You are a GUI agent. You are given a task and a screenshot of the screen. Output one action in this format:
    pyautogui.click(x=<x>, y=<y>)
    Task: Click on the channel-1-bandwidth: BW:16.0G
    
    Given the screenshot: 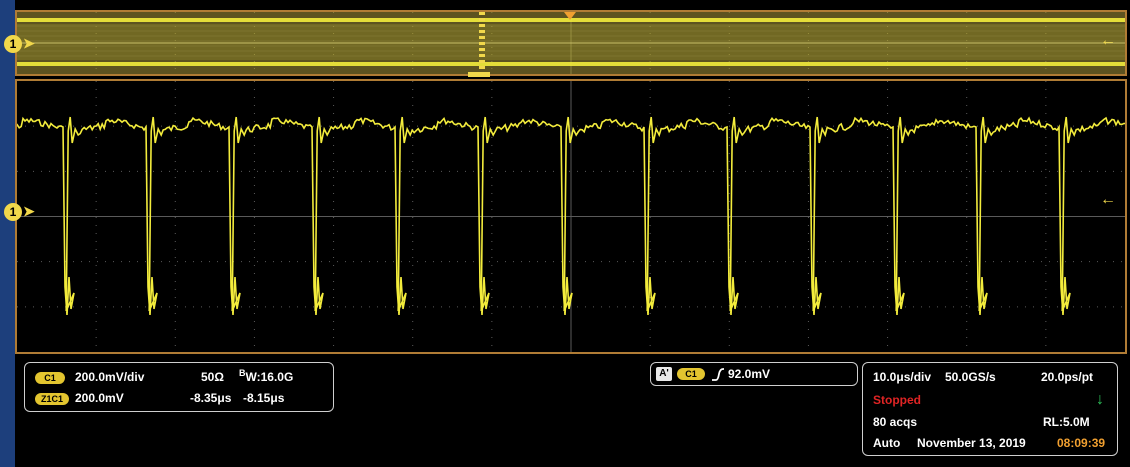 What is the action you would take?
    pyautogui.click(x=266, y=376)
    